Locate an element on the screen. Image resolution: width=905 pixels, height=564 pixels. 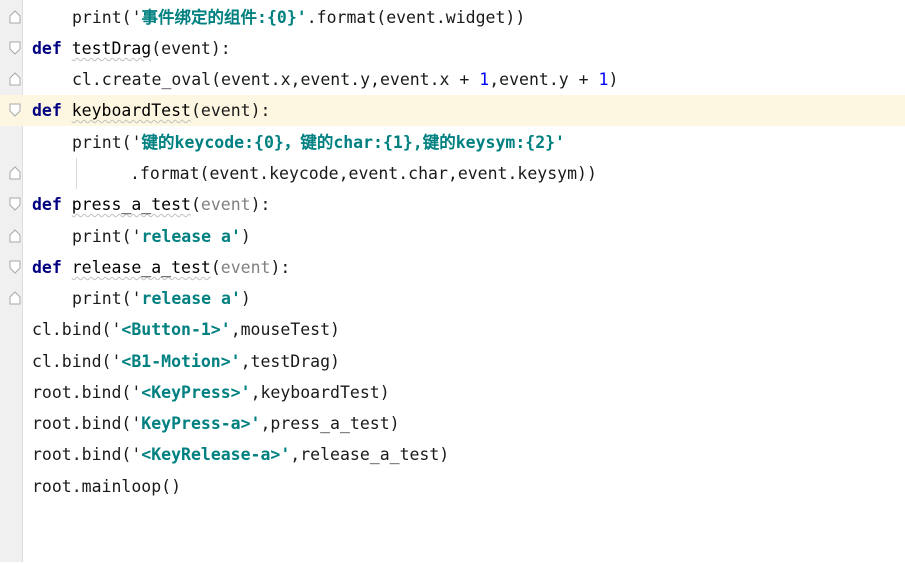
code-text: cl.bind('<Button-1>',mouseTest) is located at coordinates (186, 329).